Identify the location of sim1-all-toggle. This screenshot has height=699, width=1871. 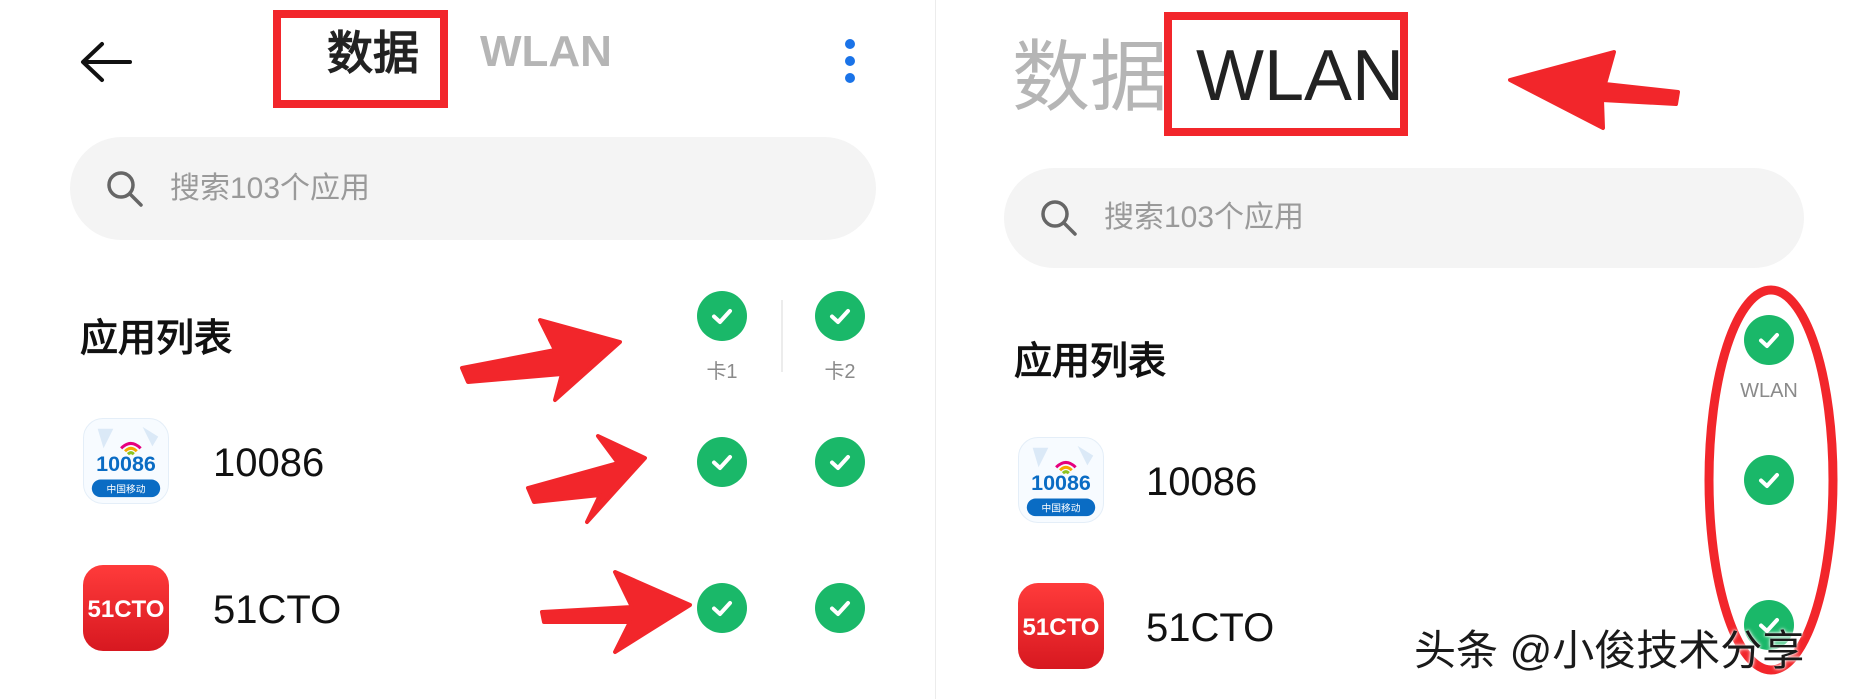
(722, 316).